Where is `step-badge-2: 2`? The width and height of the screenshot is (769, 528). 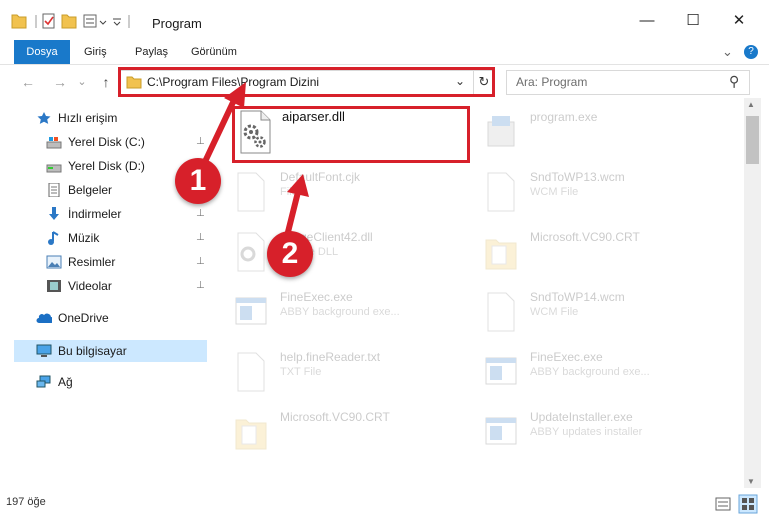 step-badge-2: 2 is located at coordinates (290, 254).